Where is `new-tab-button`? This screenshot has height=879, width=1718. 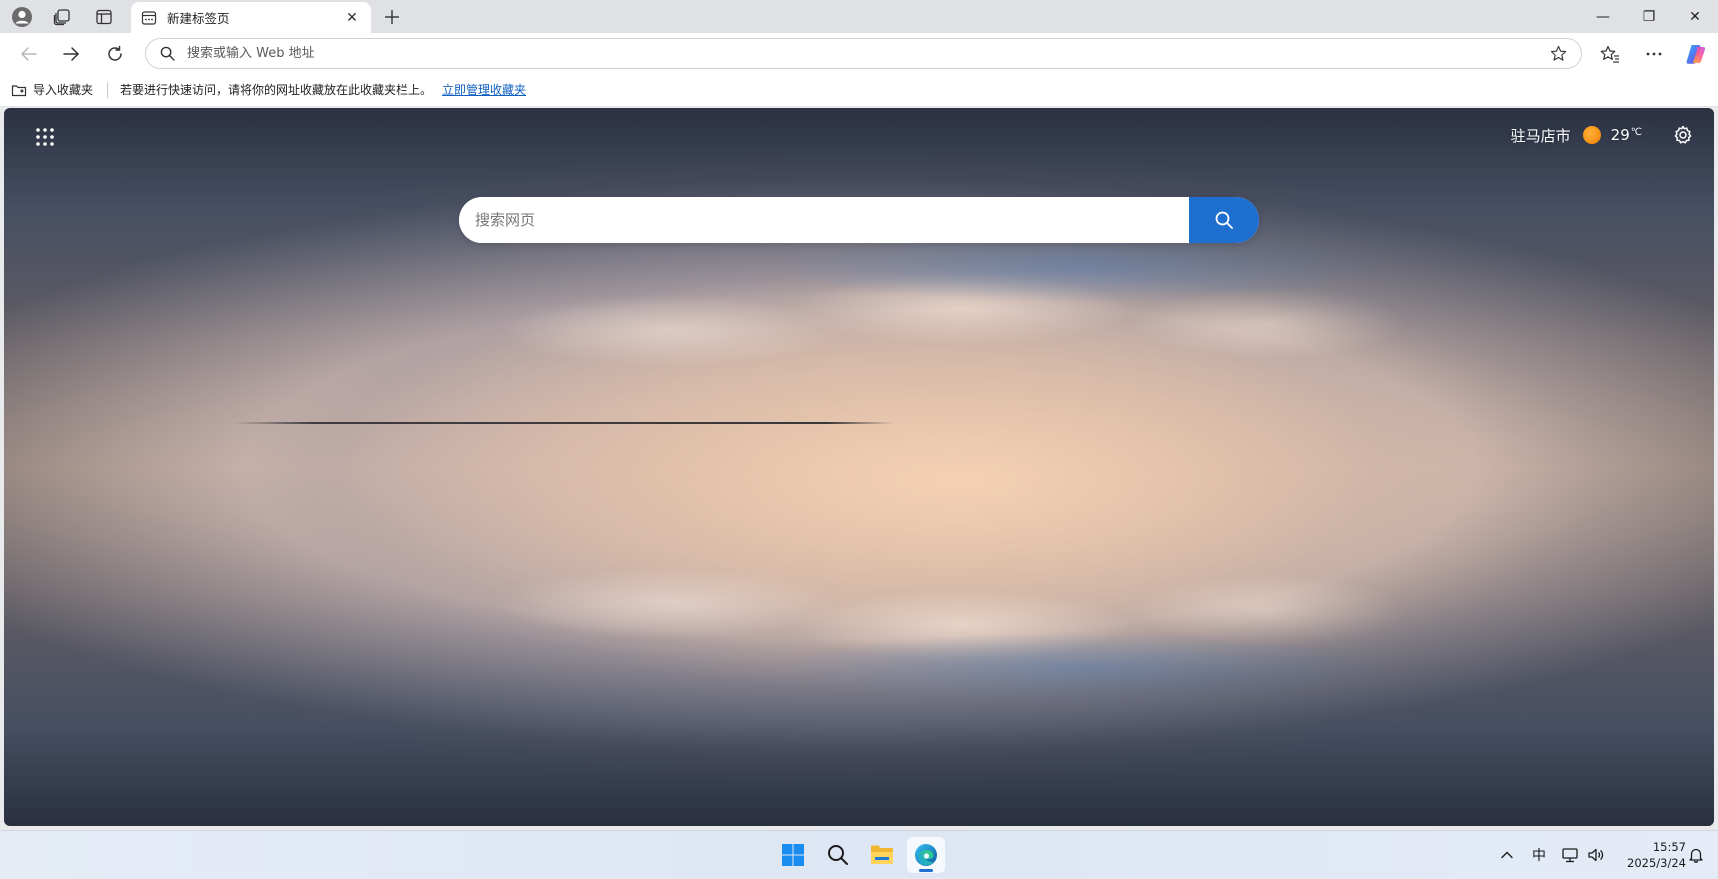
new-tab-button is located at coordinates (392, 17).